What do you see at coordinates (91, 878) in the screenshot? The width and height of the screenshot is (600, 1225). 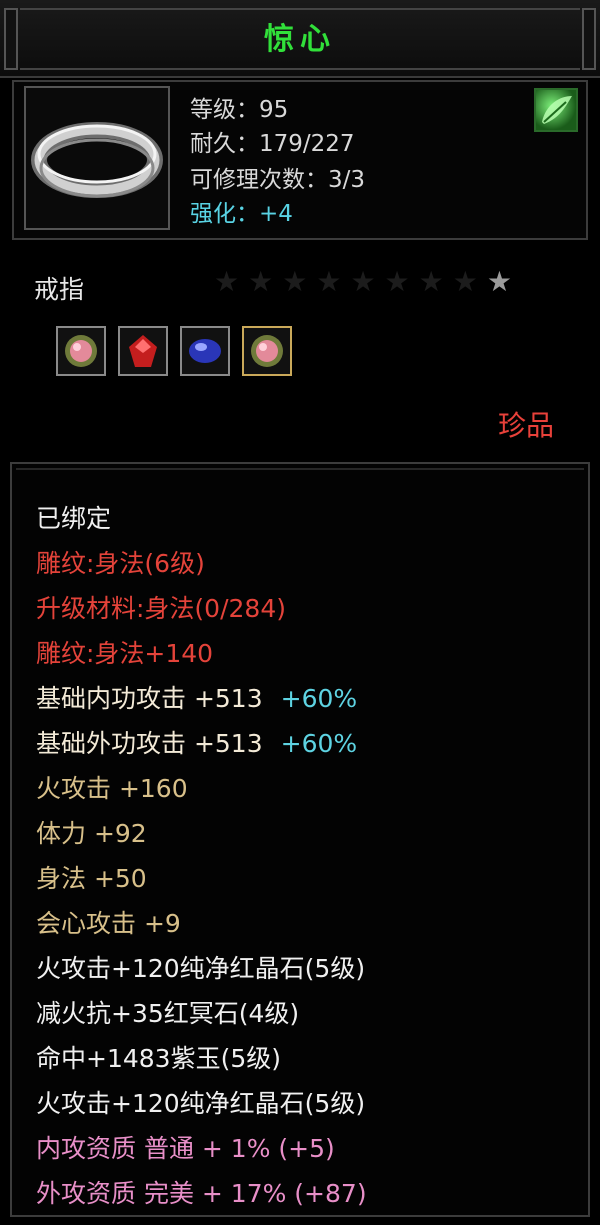 I see `agility-attr: 身法 +50` at bounding box center [91, 878].